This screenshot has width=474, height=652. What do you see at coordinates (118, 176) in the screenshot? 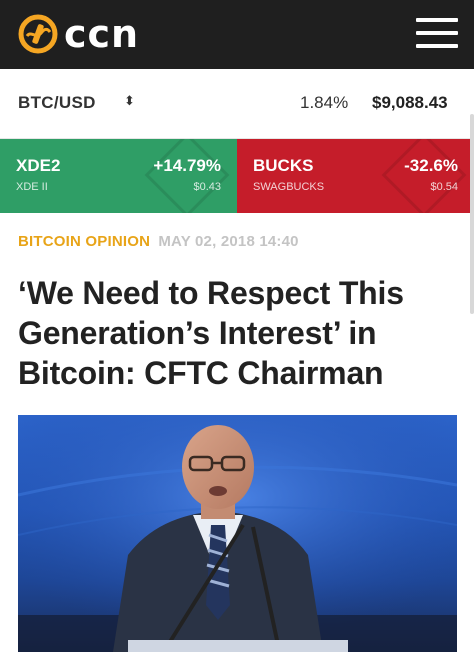
I see `coin-card-xde2: XDE2 +14.79% XDE II $0.43` at bounding box center [118, 176].